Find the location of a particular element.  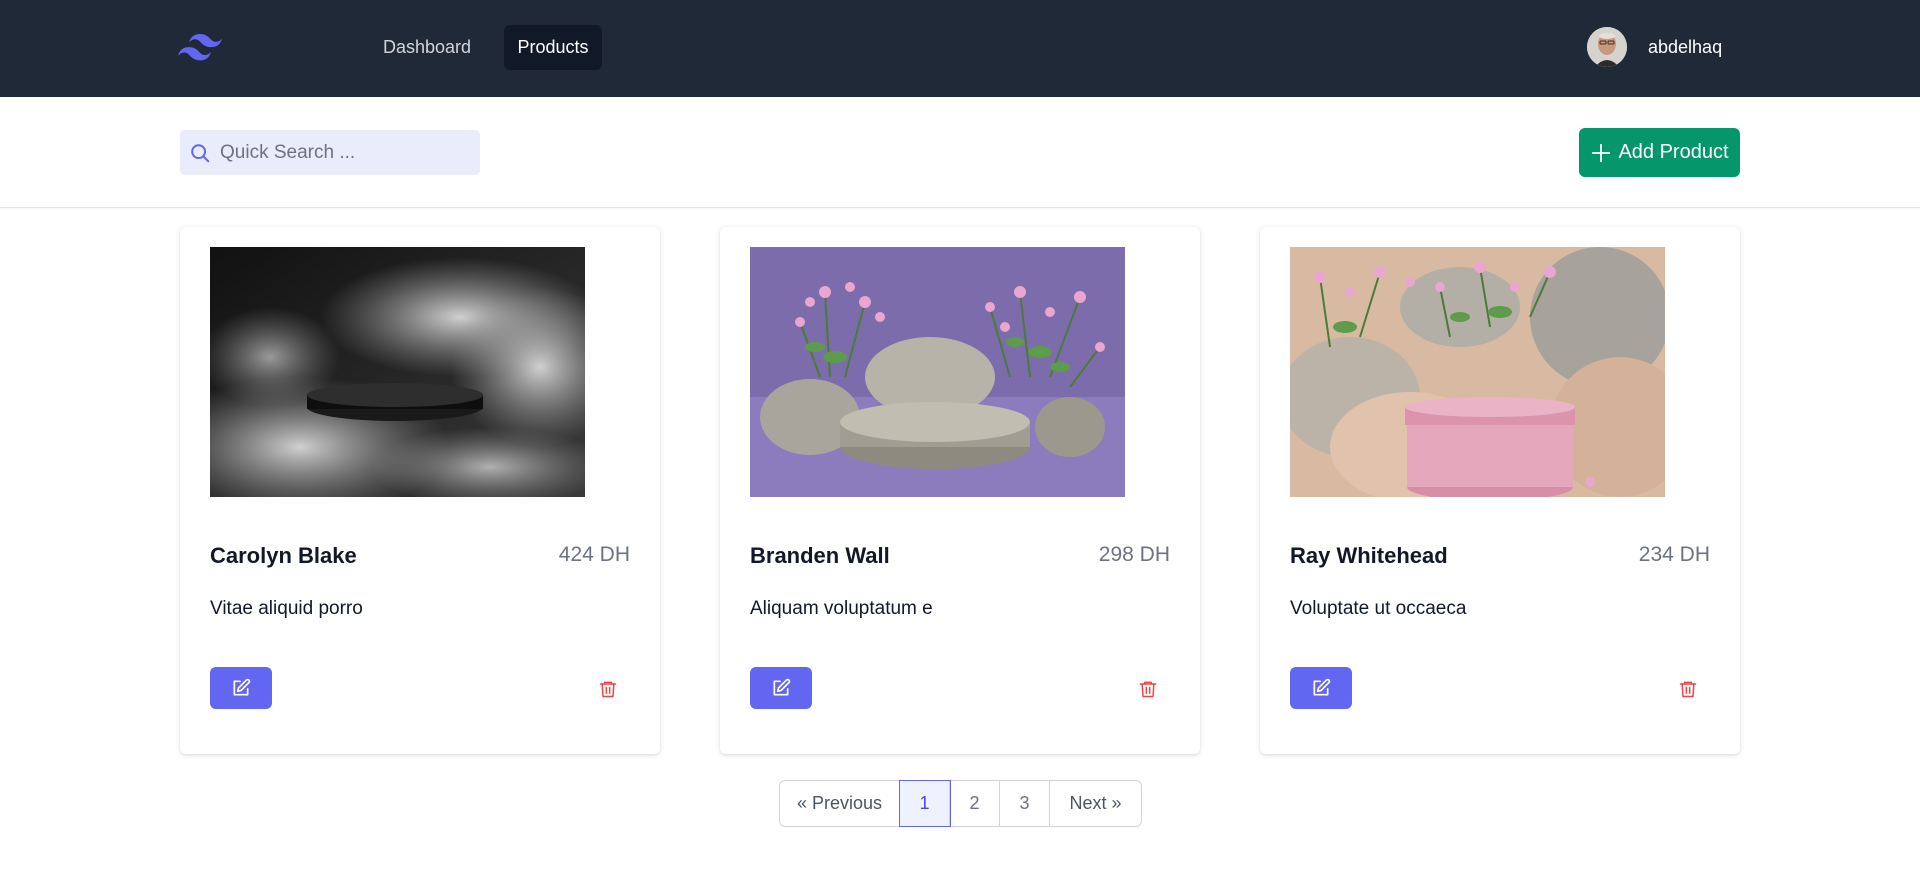

product-price: 234 DH is located at coordinates (1674, 554).